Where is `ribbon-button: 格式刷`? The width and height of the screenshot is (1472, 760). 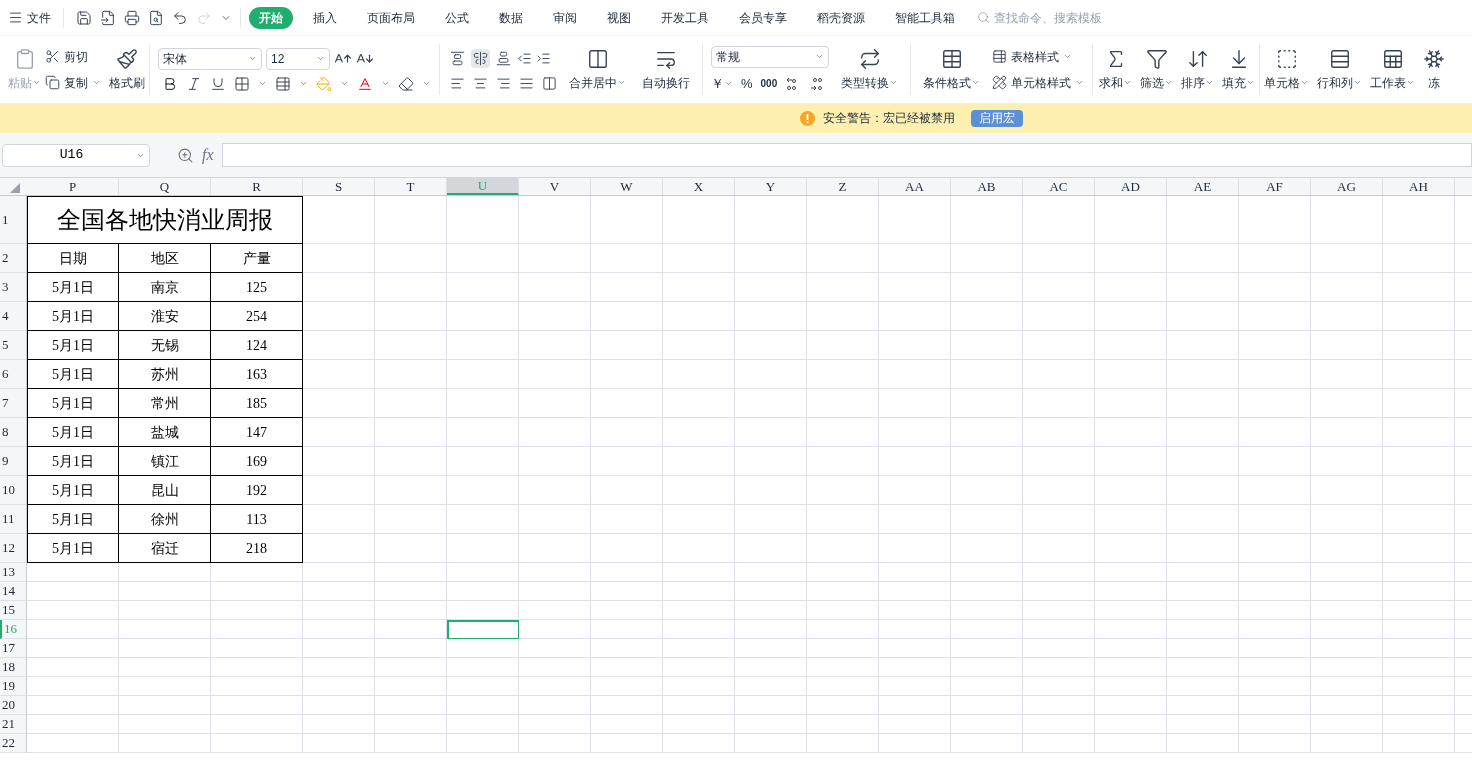
ribbon-button: 格式刷 is located at coordinates (127, 69).